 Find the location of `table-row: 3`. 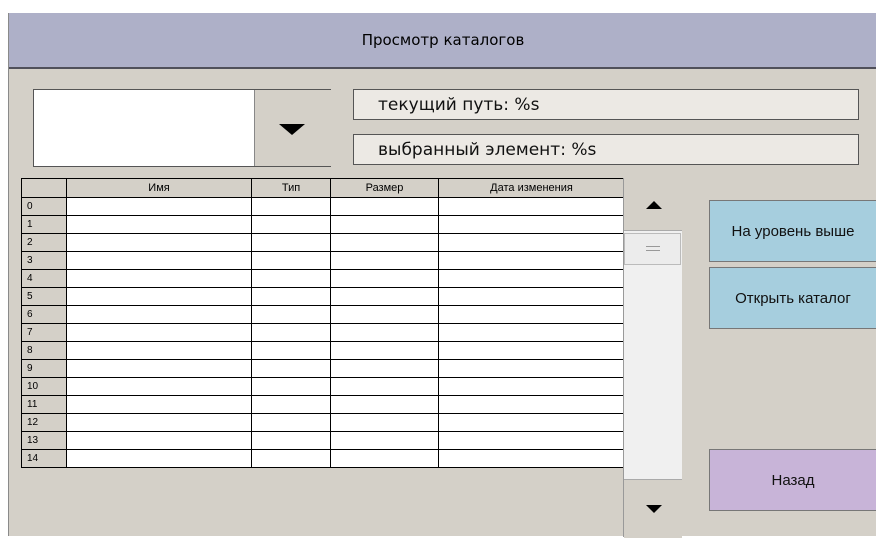

table-row: 3 is located at coordinates (323, 260).